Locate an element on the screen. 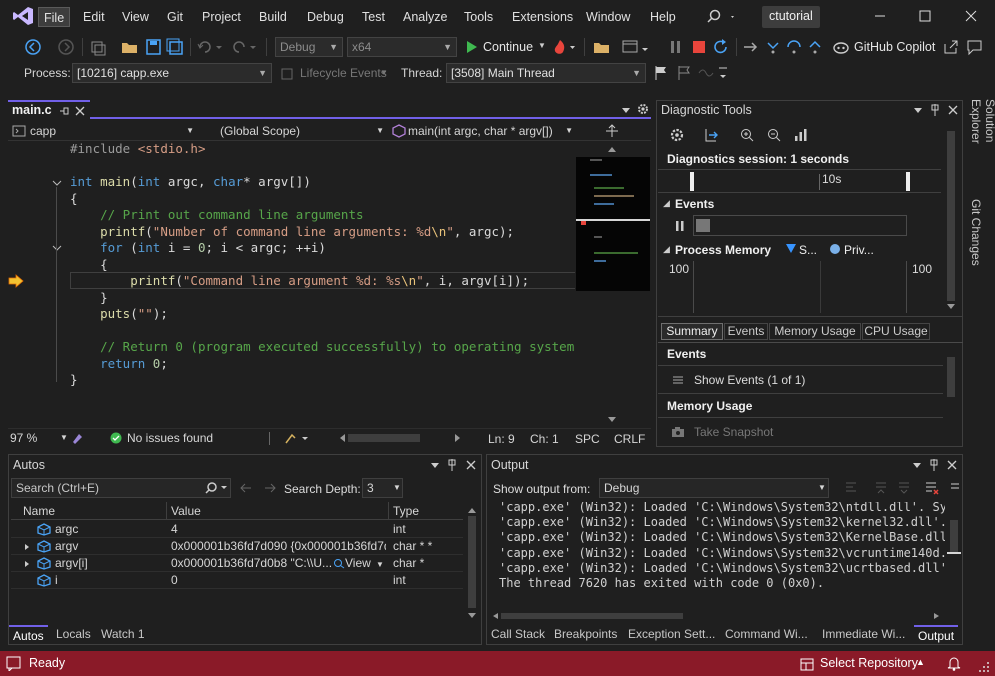 The width and height of the screenshot is (995, 676). open-folder-button is located at coordinates (602, 47).